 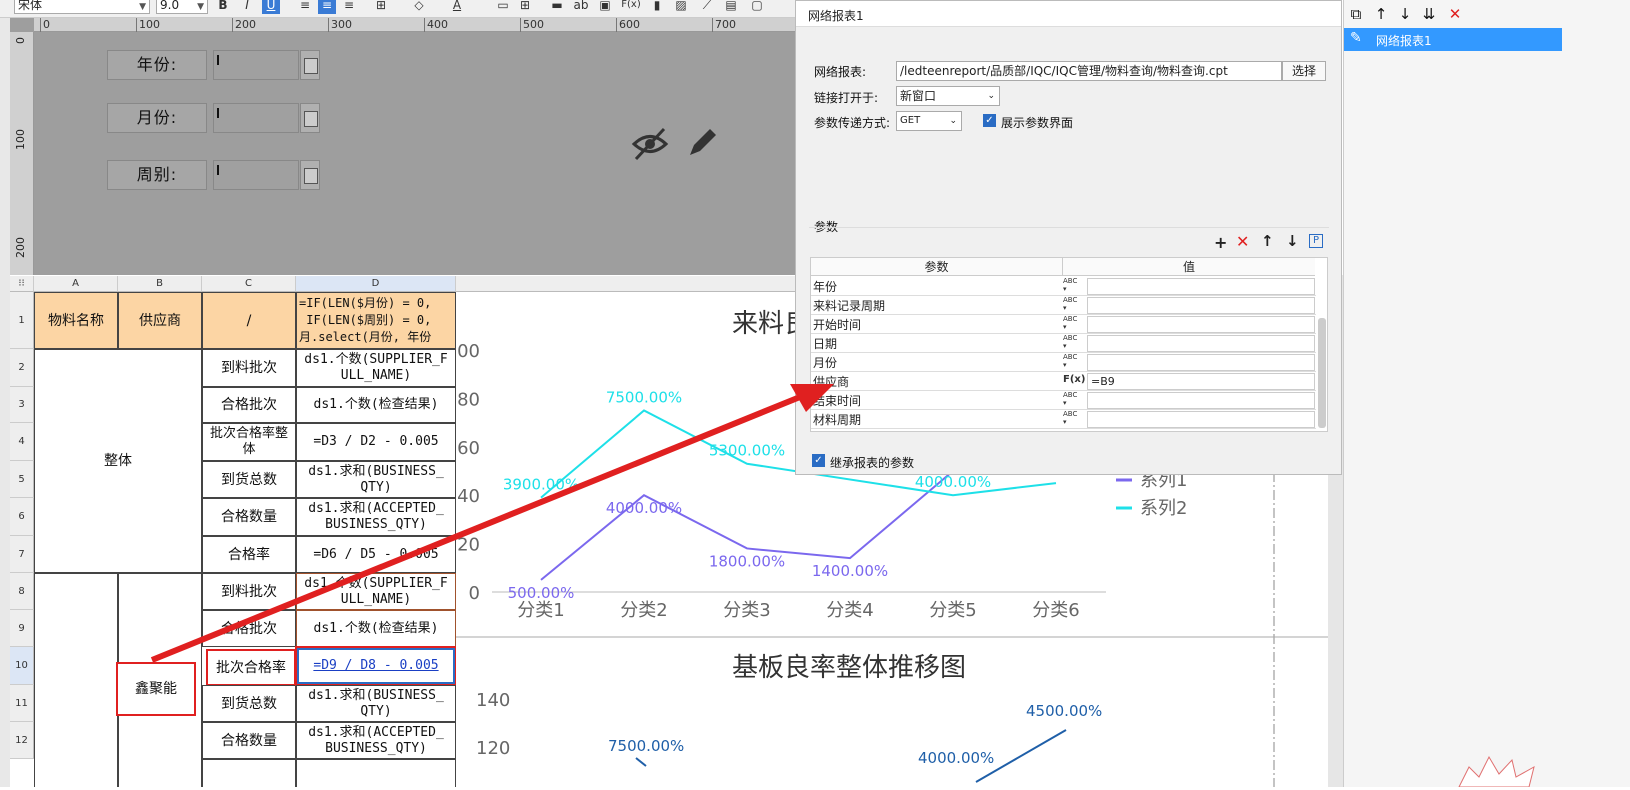 I want to click on row-header: 10, so click(x=22, y=666).